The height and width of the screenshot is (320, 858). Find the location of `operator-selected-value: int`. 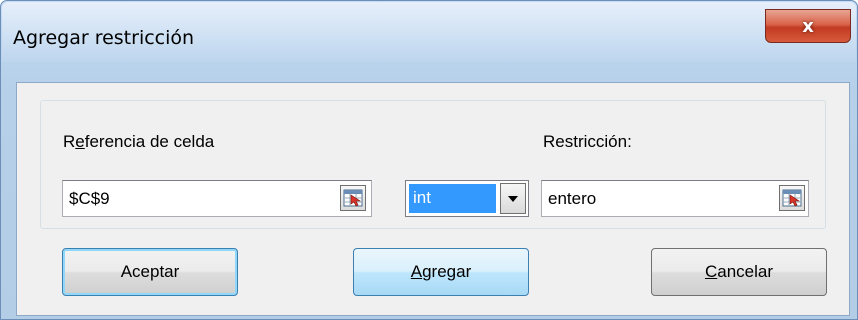

operator-selected-value: int is located at coordinates (452, 198).